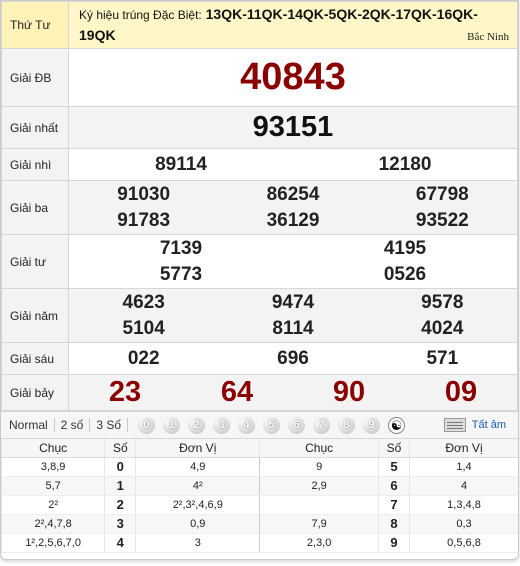 This screenshot has height=566, width=520. Describe the element at coordinates (293, 77) in the screenshot. I see `prize-db-value: 40843` at that location.